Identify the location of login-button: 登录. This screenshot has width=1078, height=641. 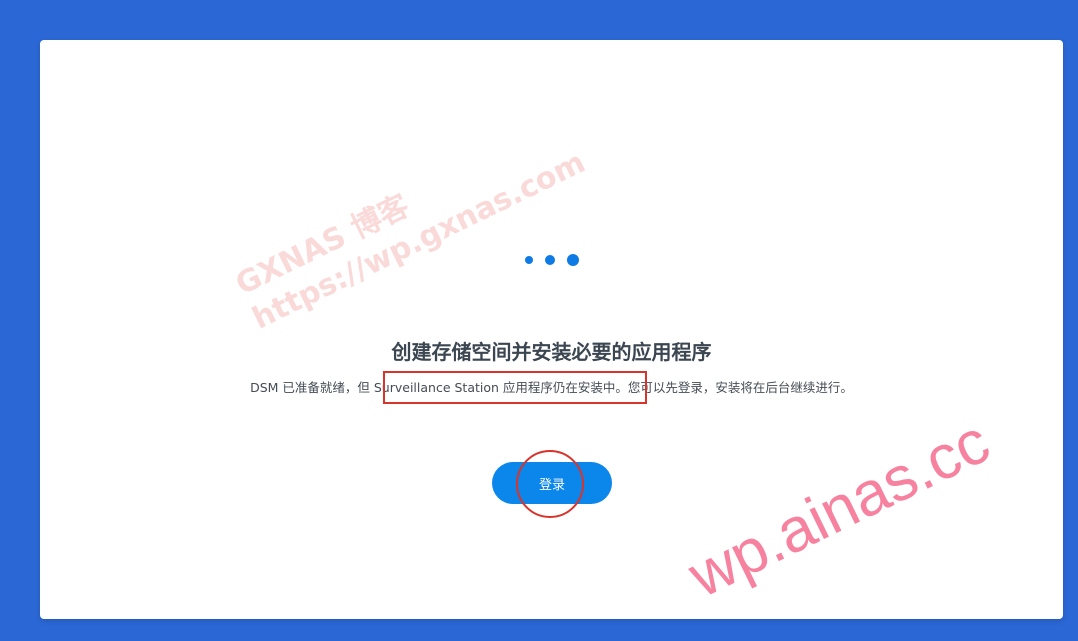
(552, 483).